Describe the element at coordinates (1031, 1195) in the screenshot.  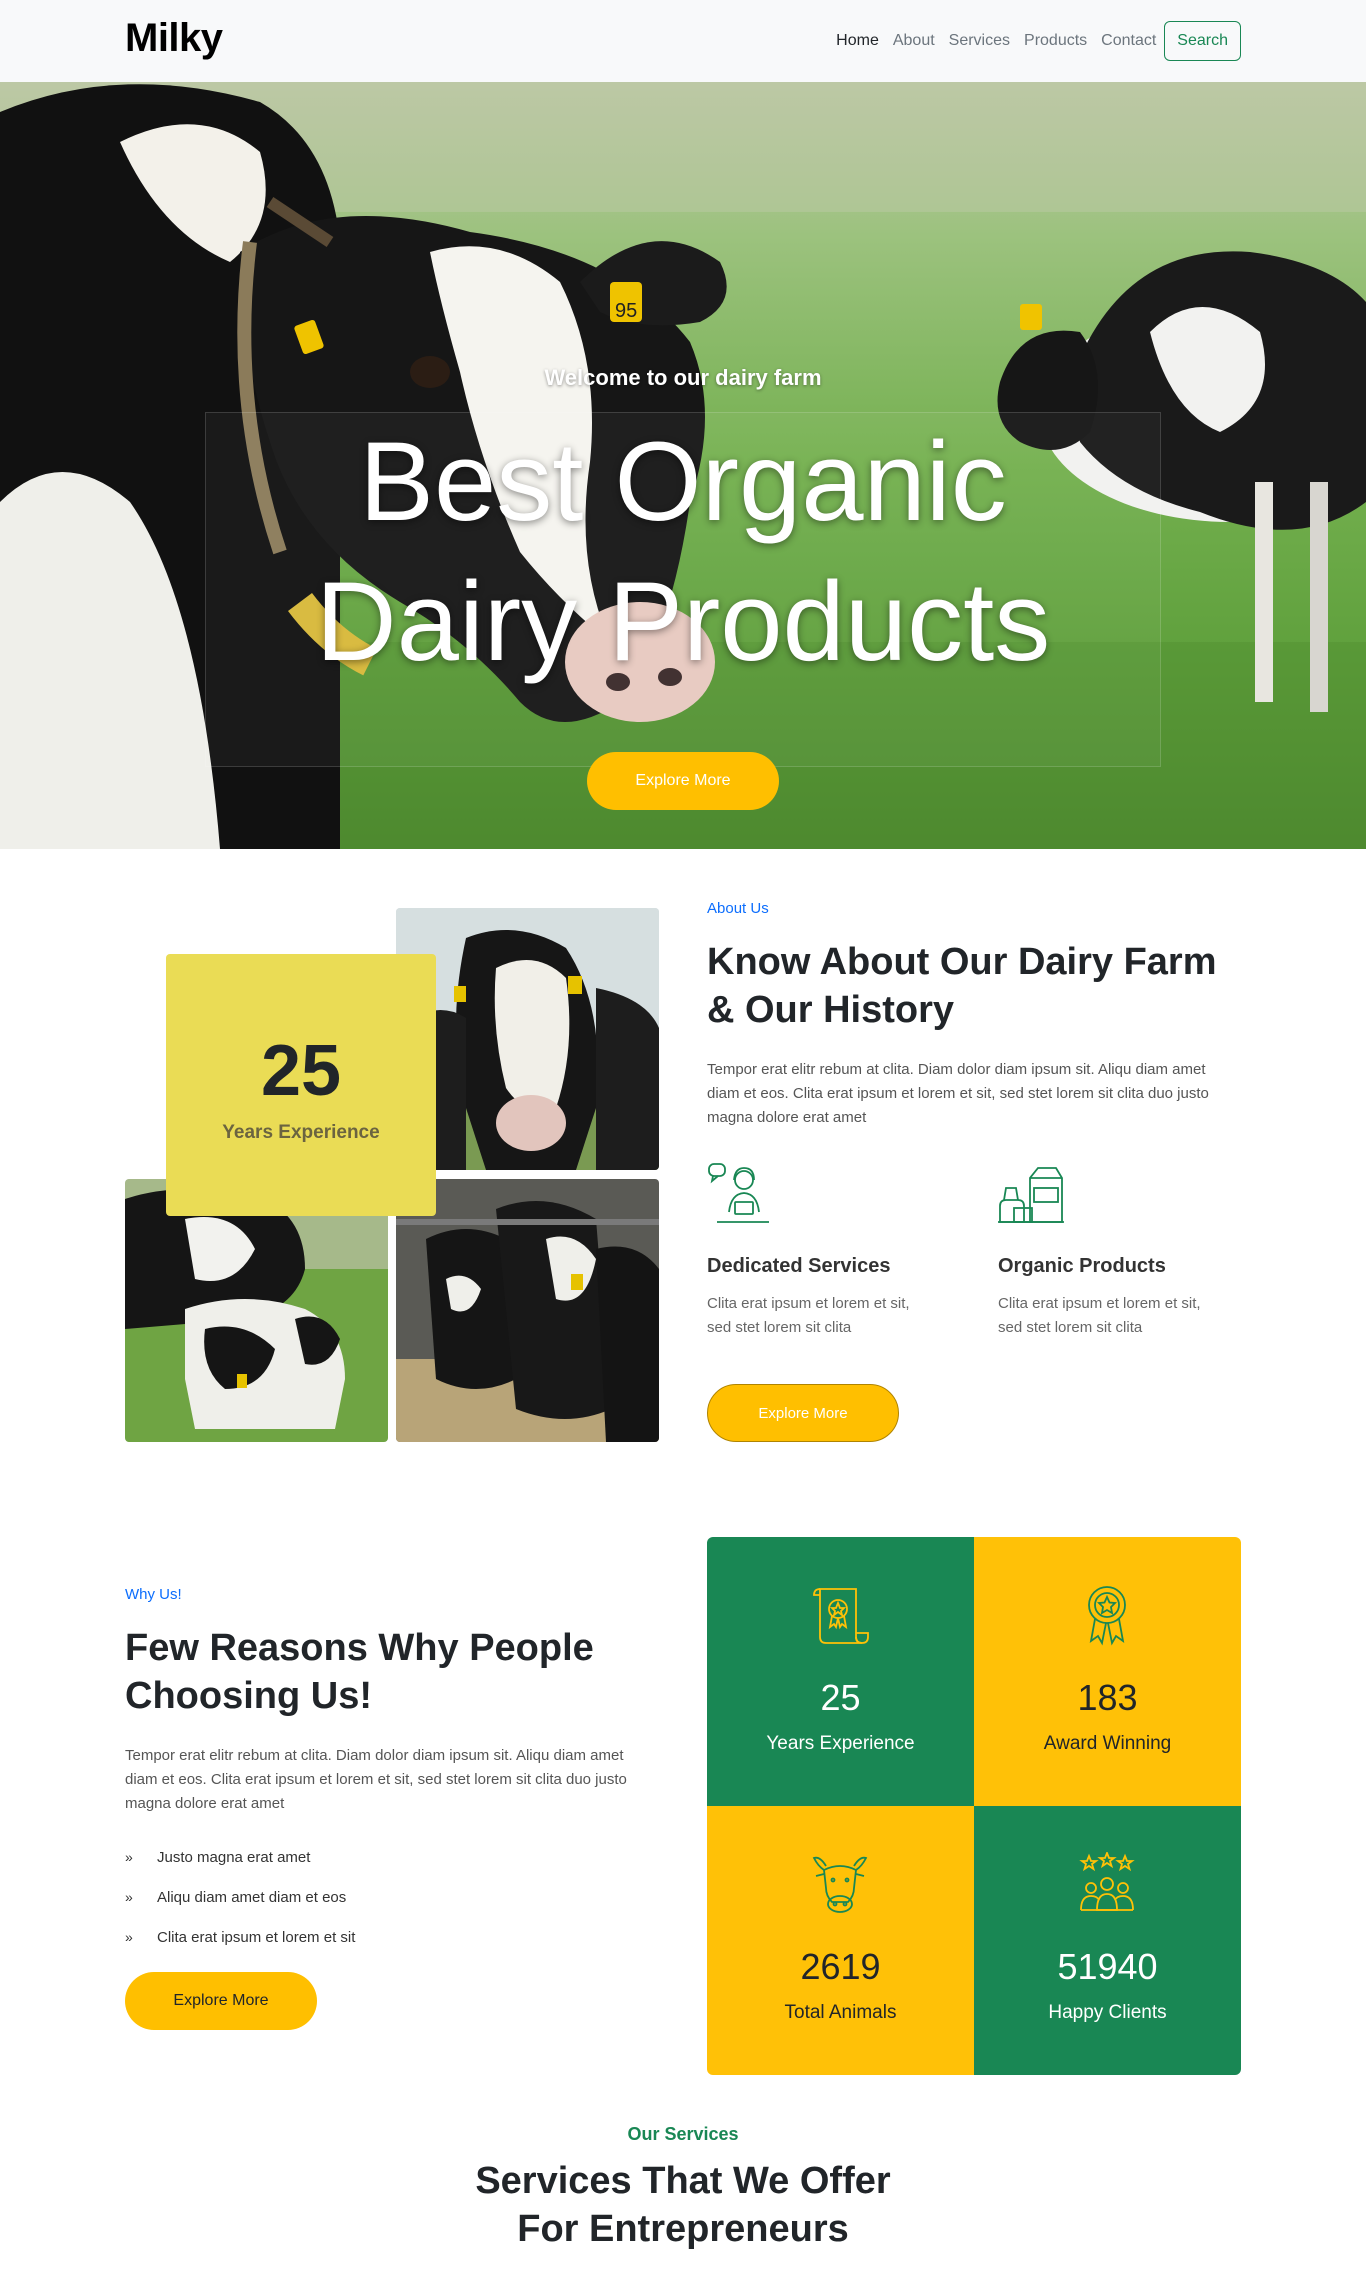
I see `dairy-products-icon` at that location.